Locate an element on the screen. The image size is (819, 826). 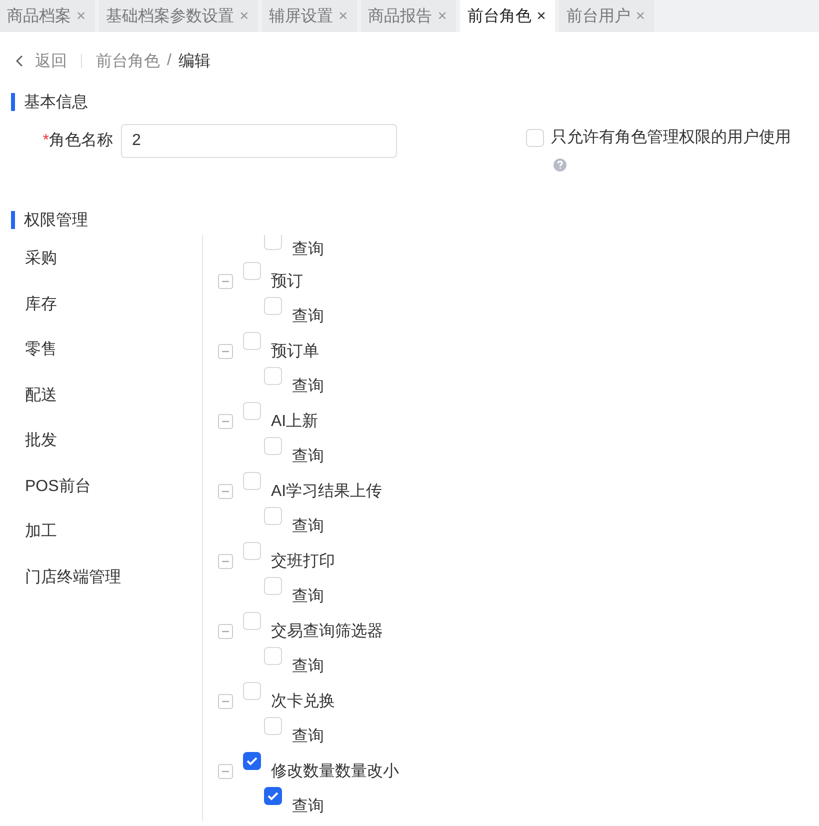
tab: 基础档案参数设置 ✕ is located at coordinates (178, 16).